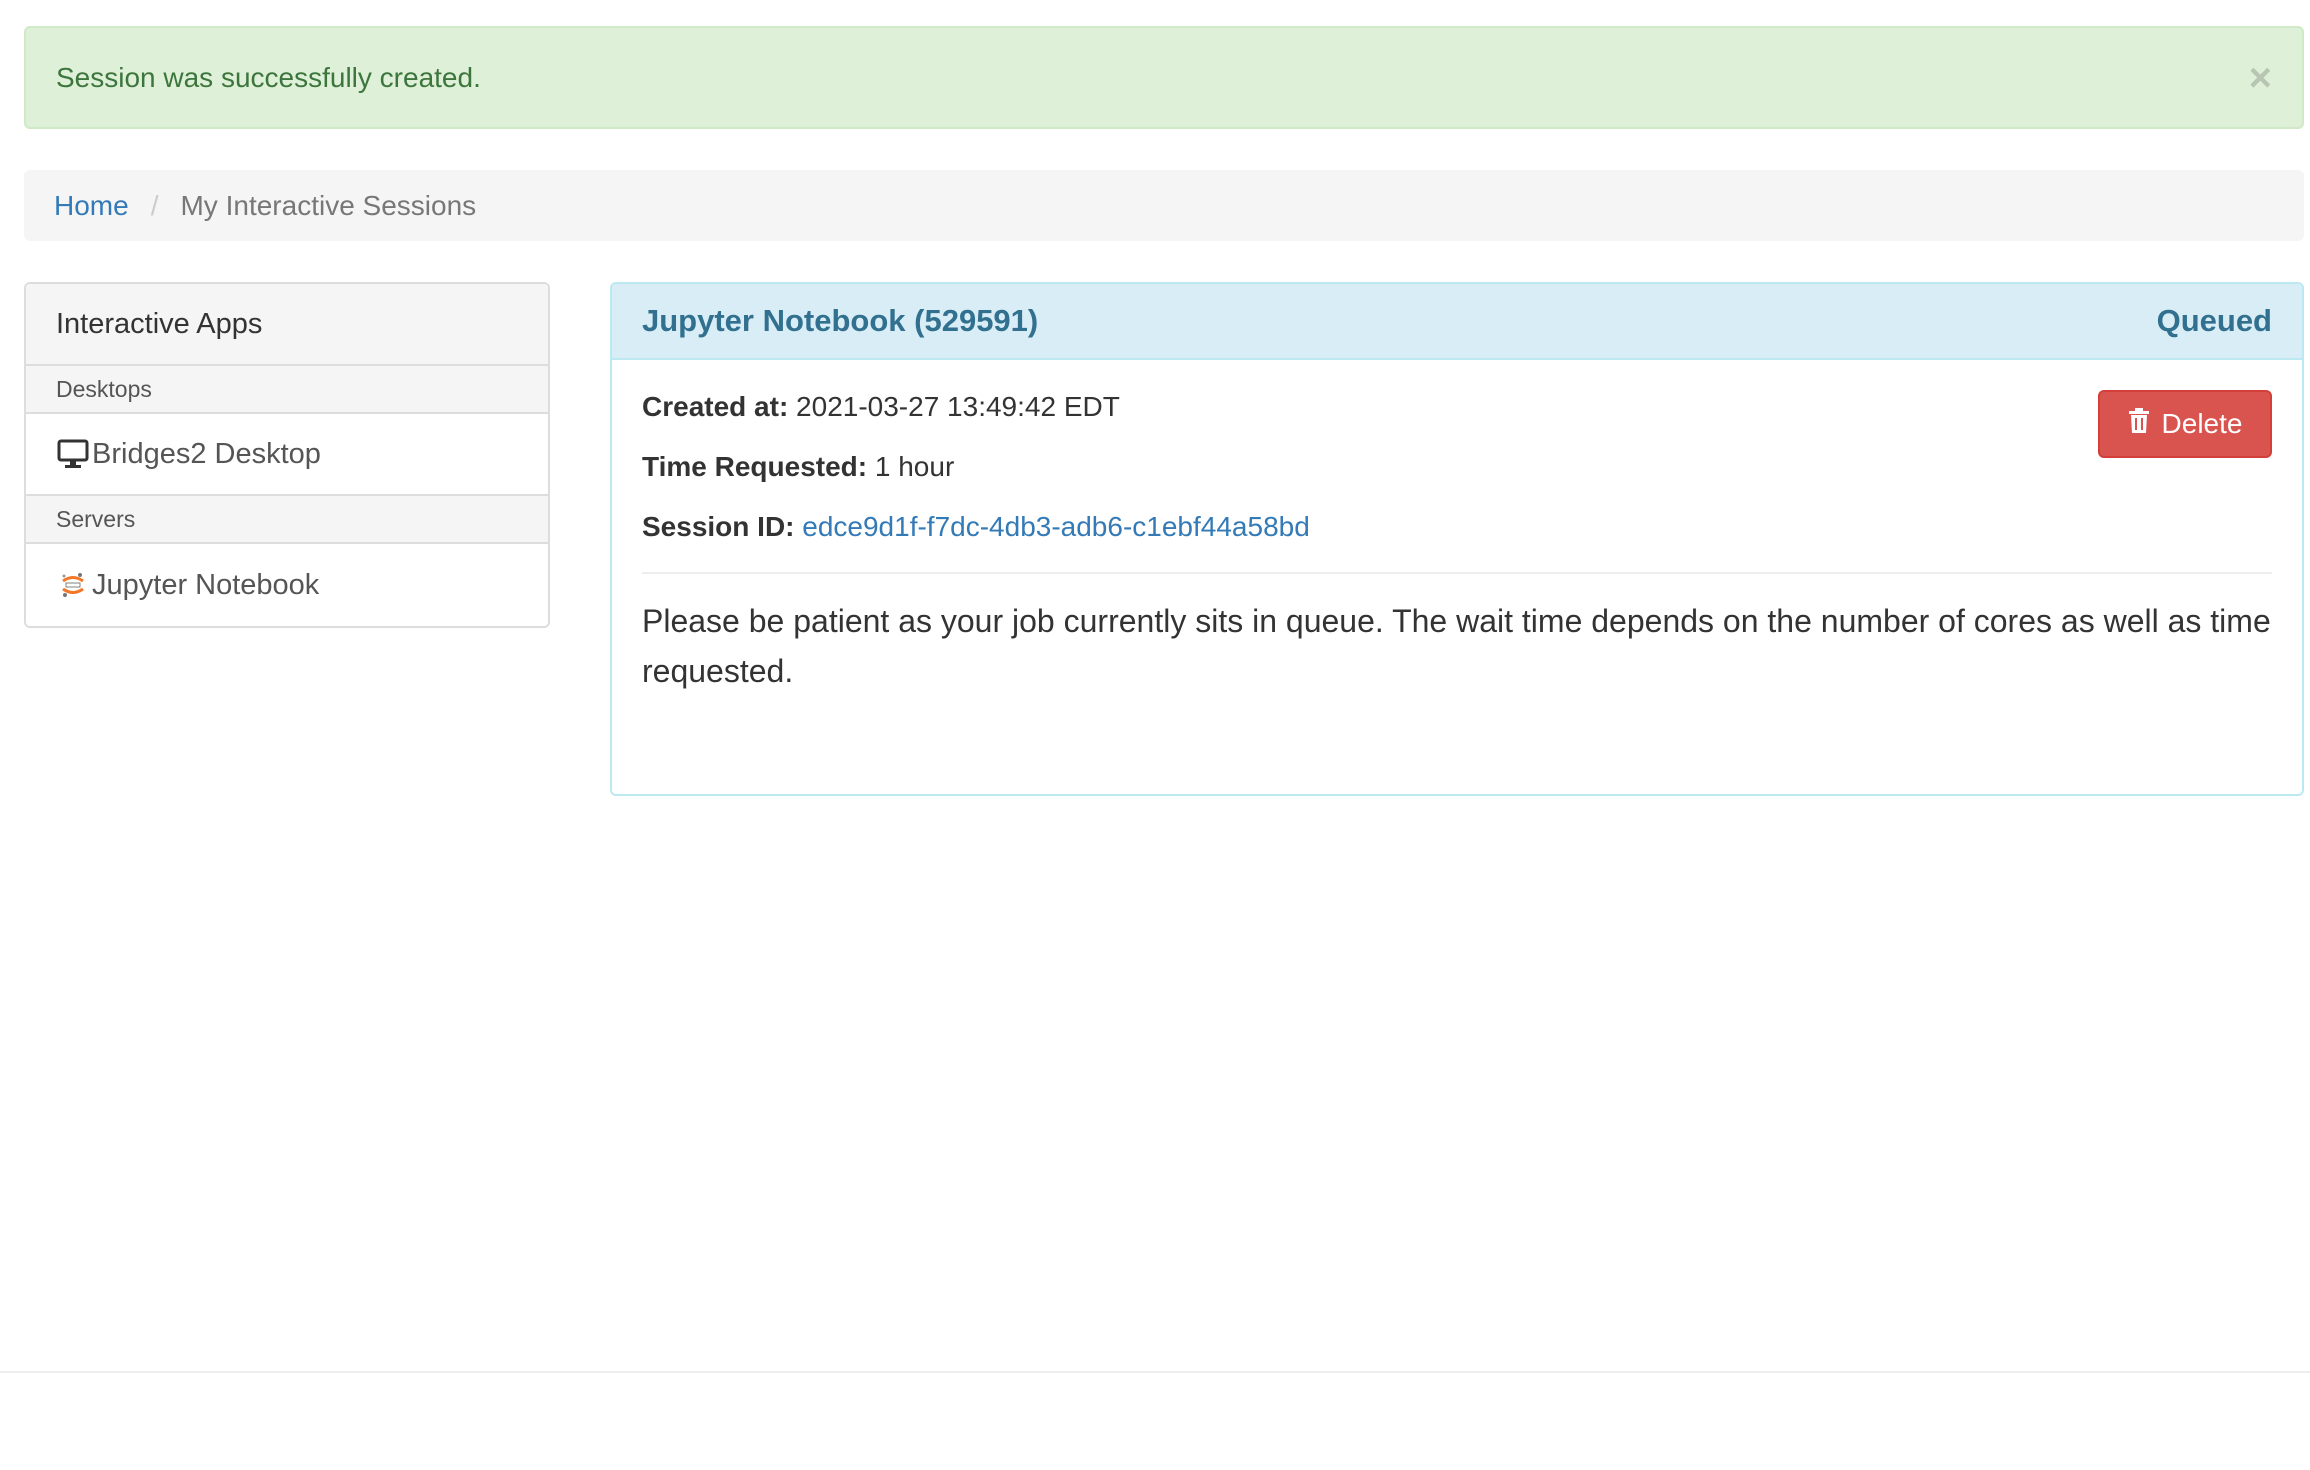 The height and width of the screenshot is (1470, 2310). I want to click on created-at-row: Created at: 2021-03-27 13:49:42 EDT, so click(1457, 420).